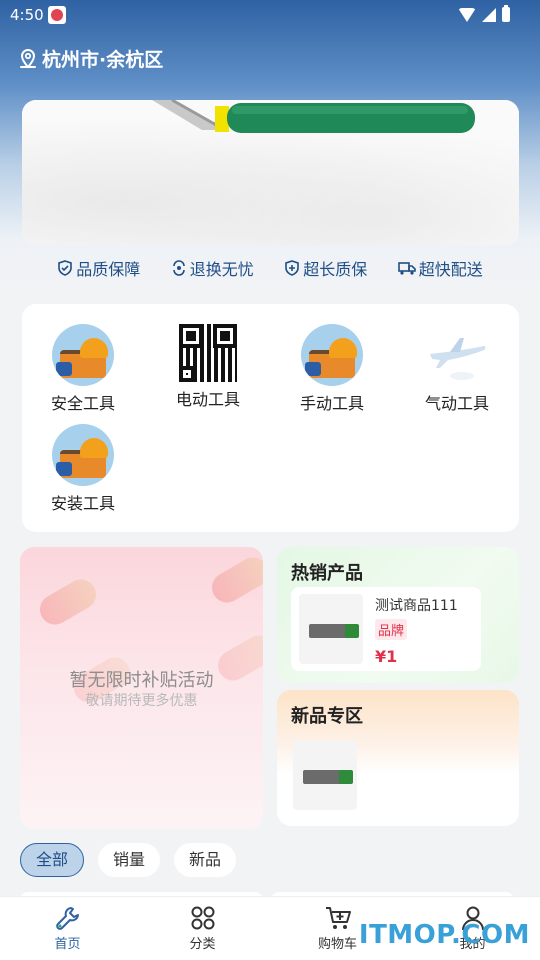  Describe the element at coordinates (444, 935) in the screenshot. I see `site-watermark: ITMOP.COM` at that location.